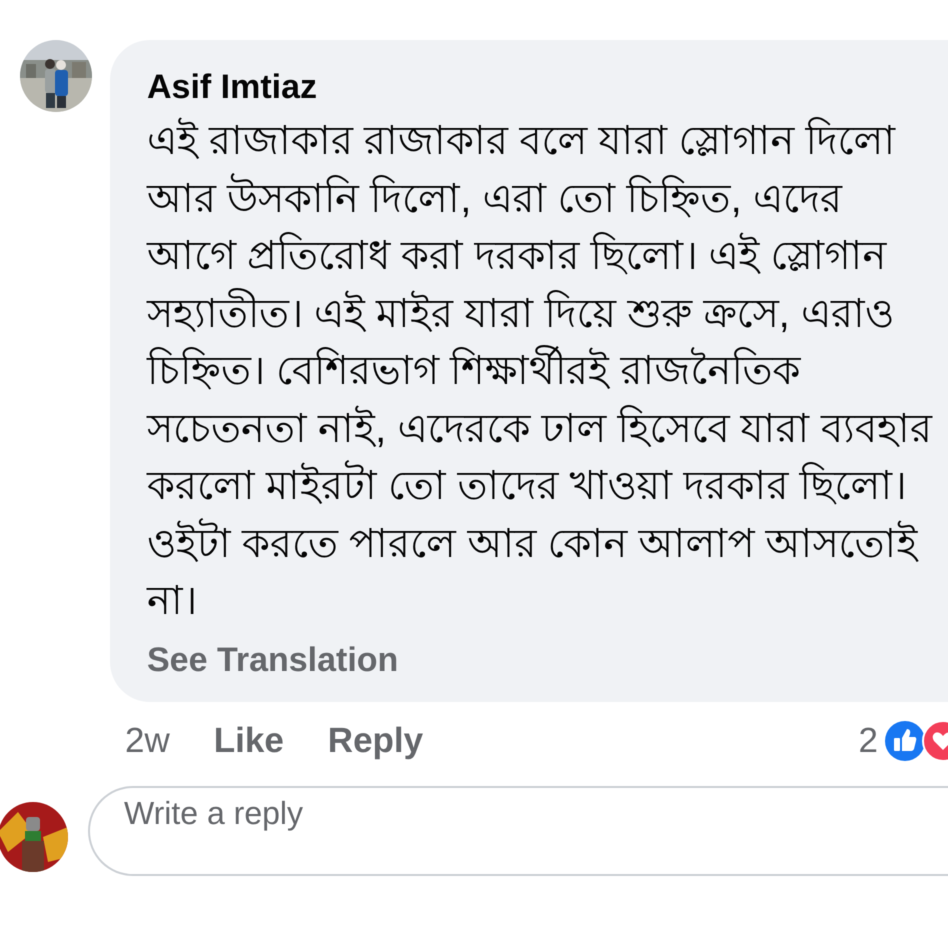  I want to click on action-link: Reply, so click(376, 740).